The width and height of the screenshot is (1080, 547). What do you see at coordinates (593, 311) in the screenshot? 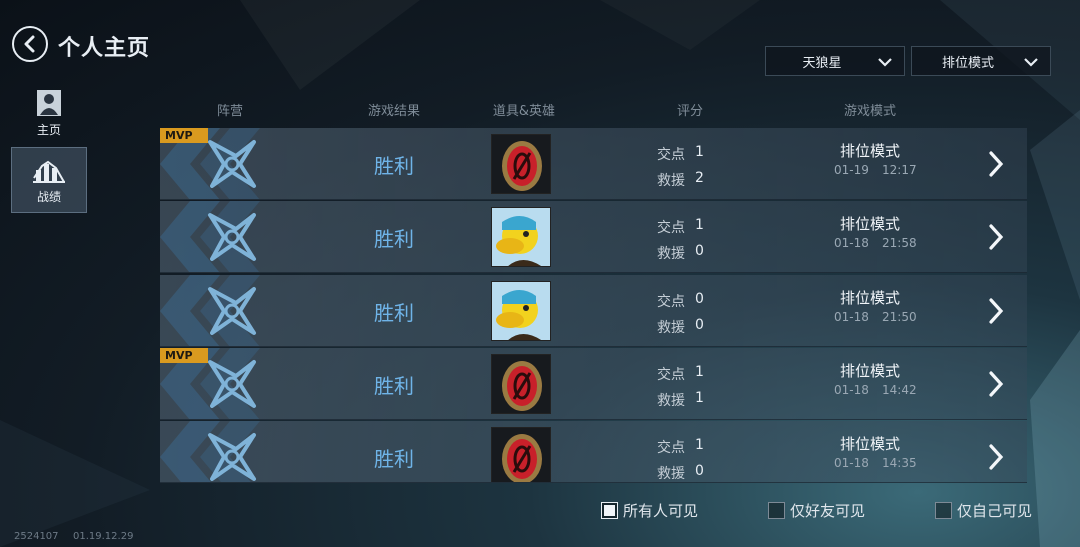
I see `table-row: 胜利 交点 0 救援 0 排位模式 01-18 21:50` at bounding box center [593, 311].